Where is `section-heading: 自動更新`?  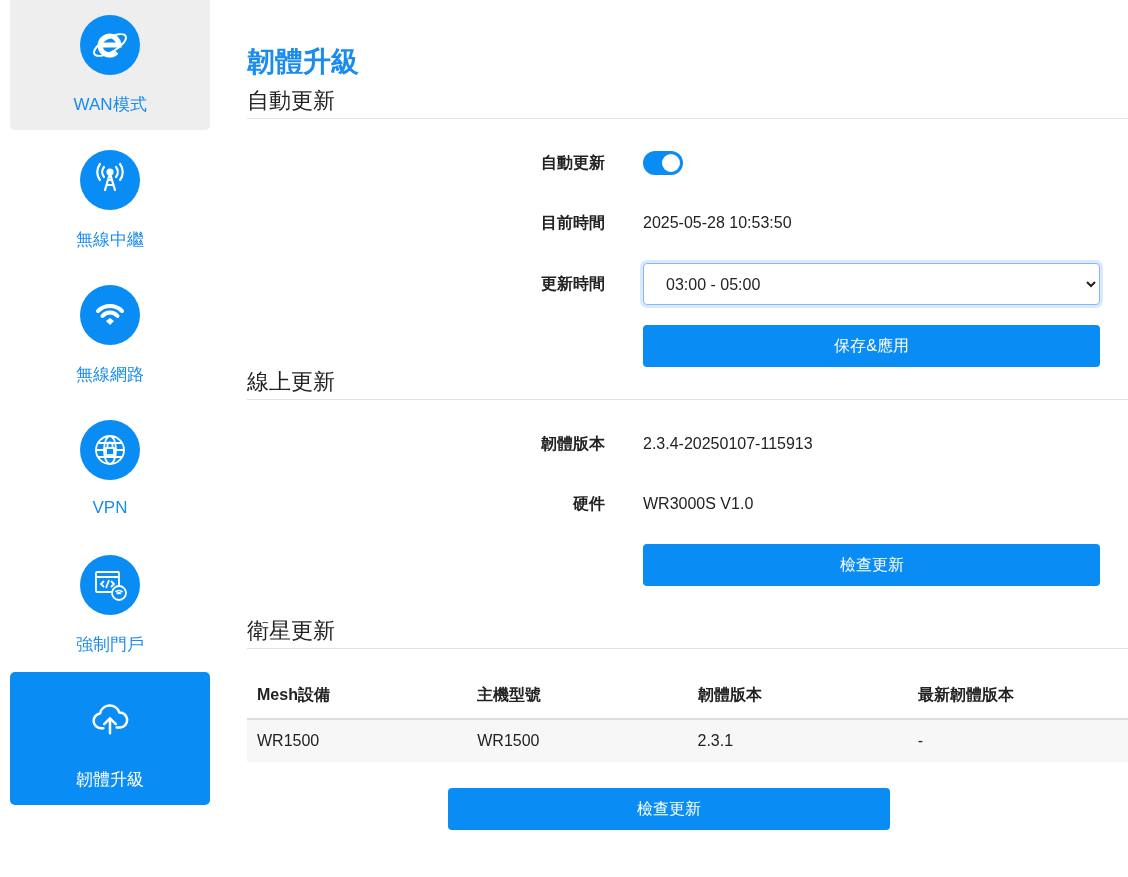 section-heading: 自動更新 is located at coordinates (687, 102).